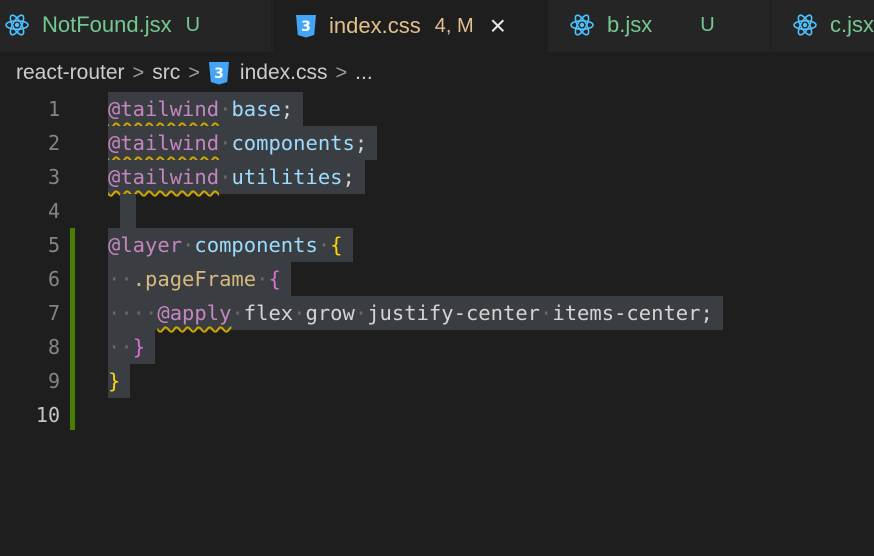 The image size is (874, 556). Describe the element at coordinates (107, 24) in the screenshot. I see `tab-label: NotFound.jsx` at that location.